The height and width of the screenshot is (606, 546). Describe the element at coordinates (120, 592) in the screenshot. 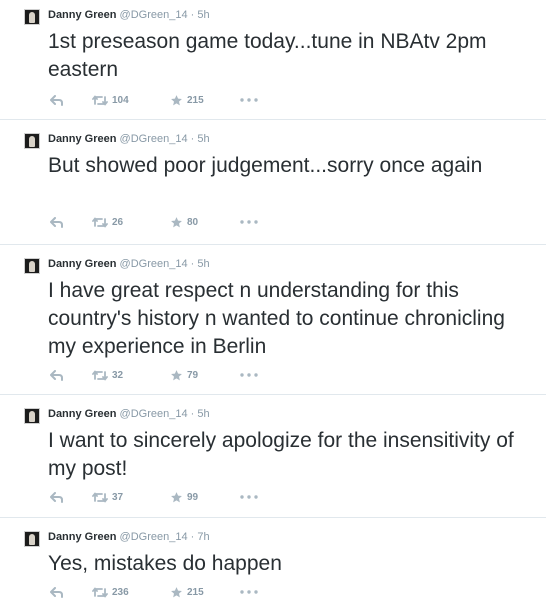

I see `retweet-count: 236` at that location.